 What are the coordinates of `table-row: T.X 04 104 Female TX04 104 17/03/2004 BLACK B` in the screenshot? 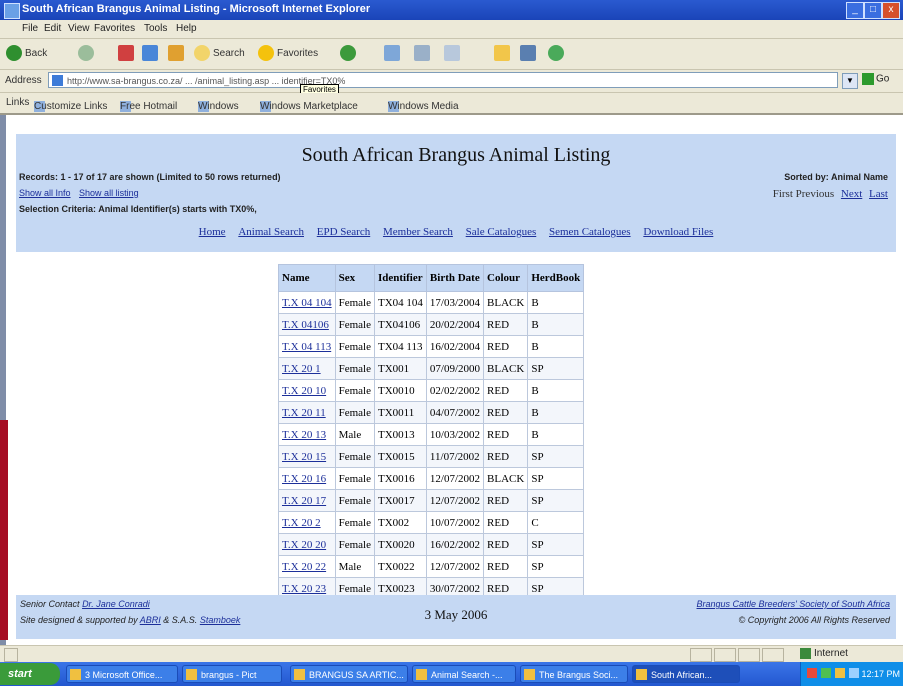 It's located at (431, 302).